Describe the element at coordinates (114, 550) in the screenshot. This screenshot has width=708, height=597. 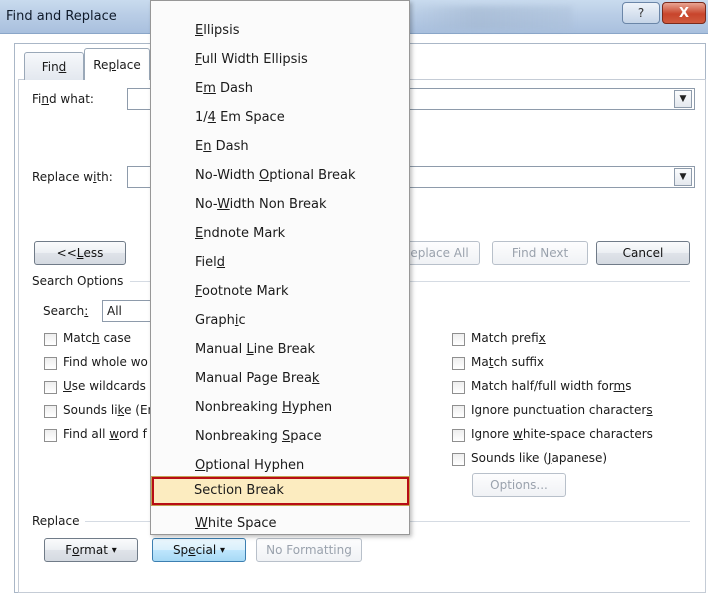
I see `format-dropdown-icon: ▾` at that location.